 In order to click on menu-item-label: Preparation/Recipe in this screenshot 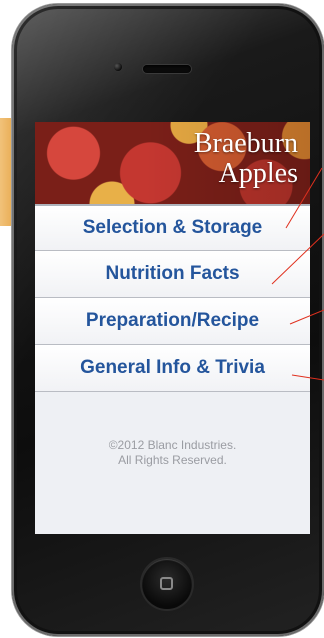, I will do `click(172, 320)`.